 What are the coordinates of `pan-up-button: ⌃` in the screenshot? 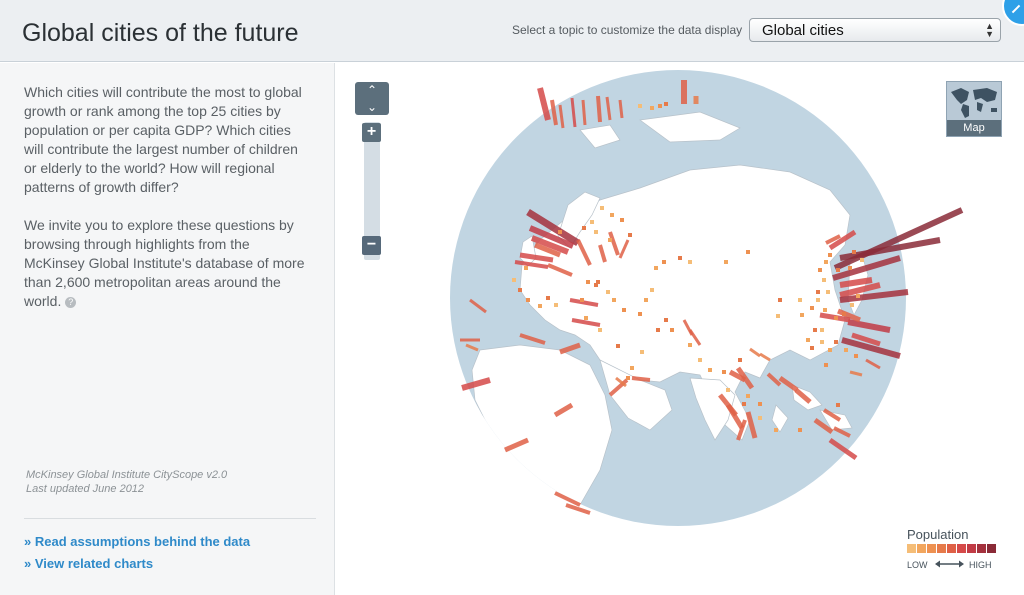 It's located at (372, 90).